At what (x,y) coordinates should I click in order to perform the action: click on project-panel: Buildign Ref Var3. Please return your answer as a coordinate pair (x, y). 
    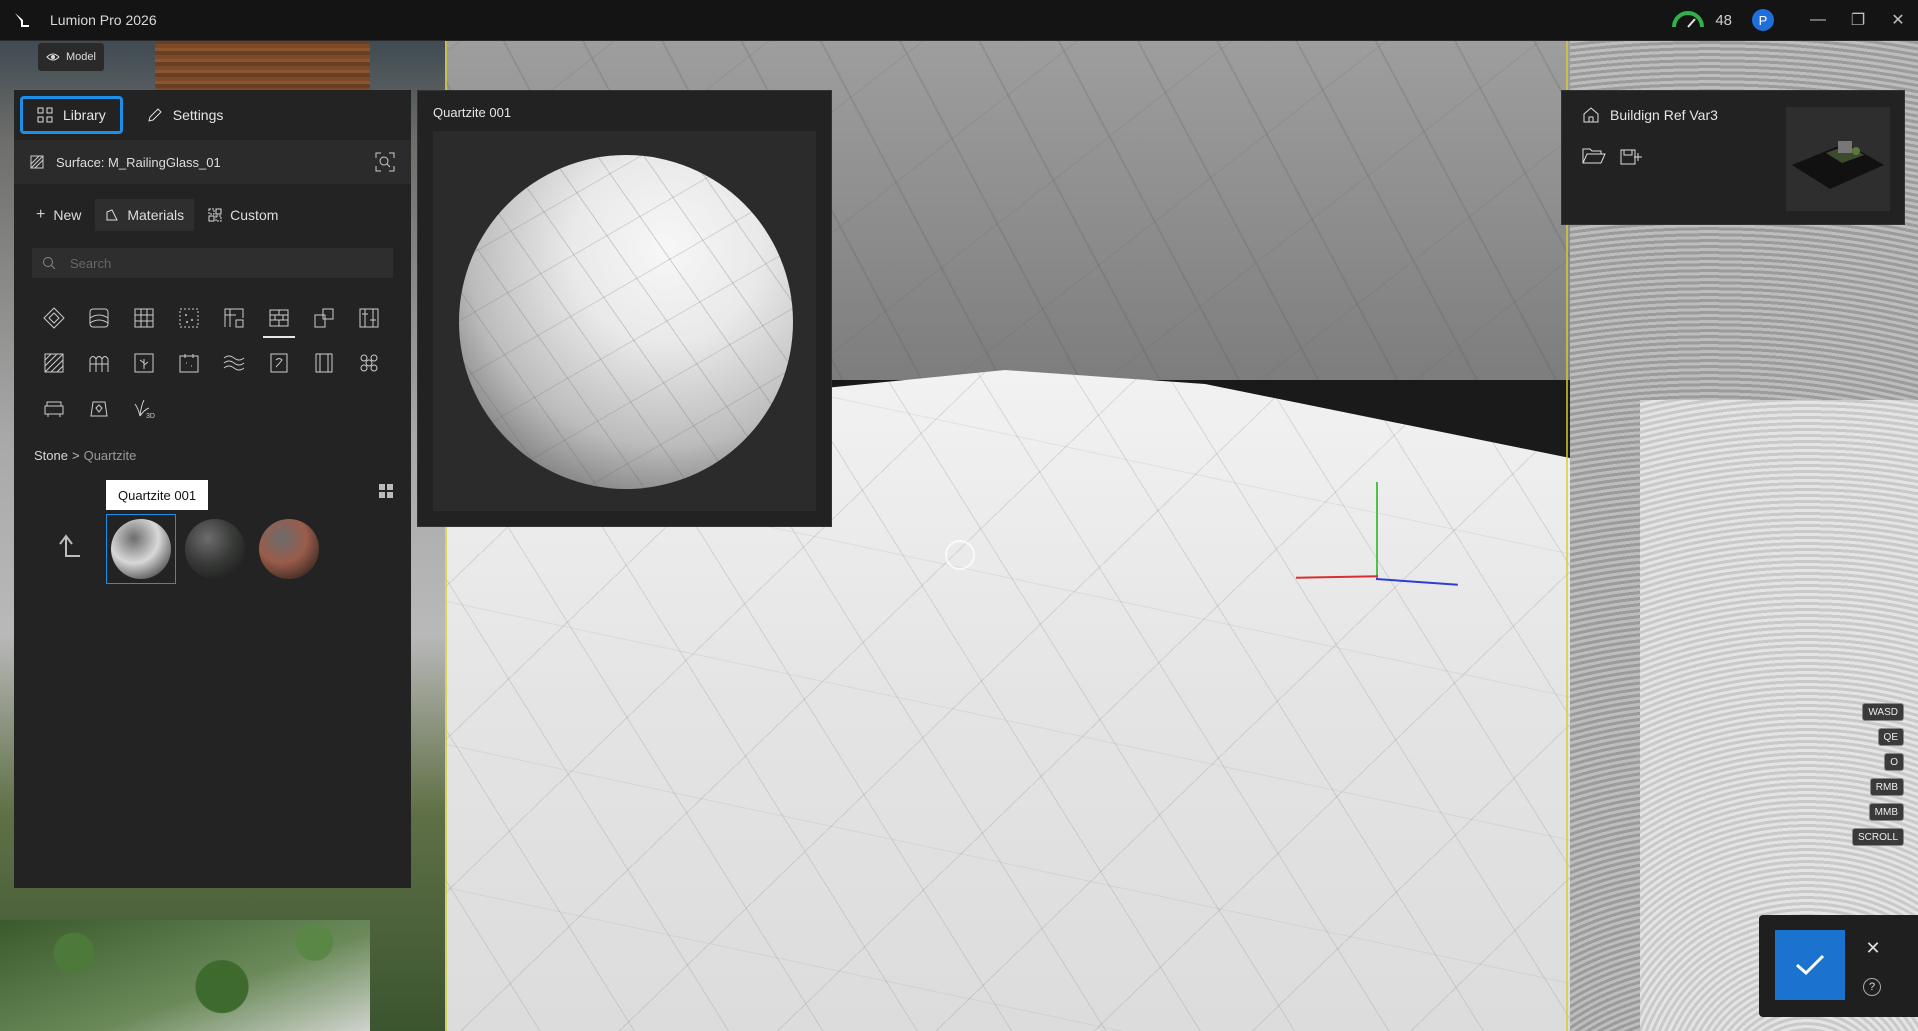
    Looking at the image, I should click on (1733, 157).